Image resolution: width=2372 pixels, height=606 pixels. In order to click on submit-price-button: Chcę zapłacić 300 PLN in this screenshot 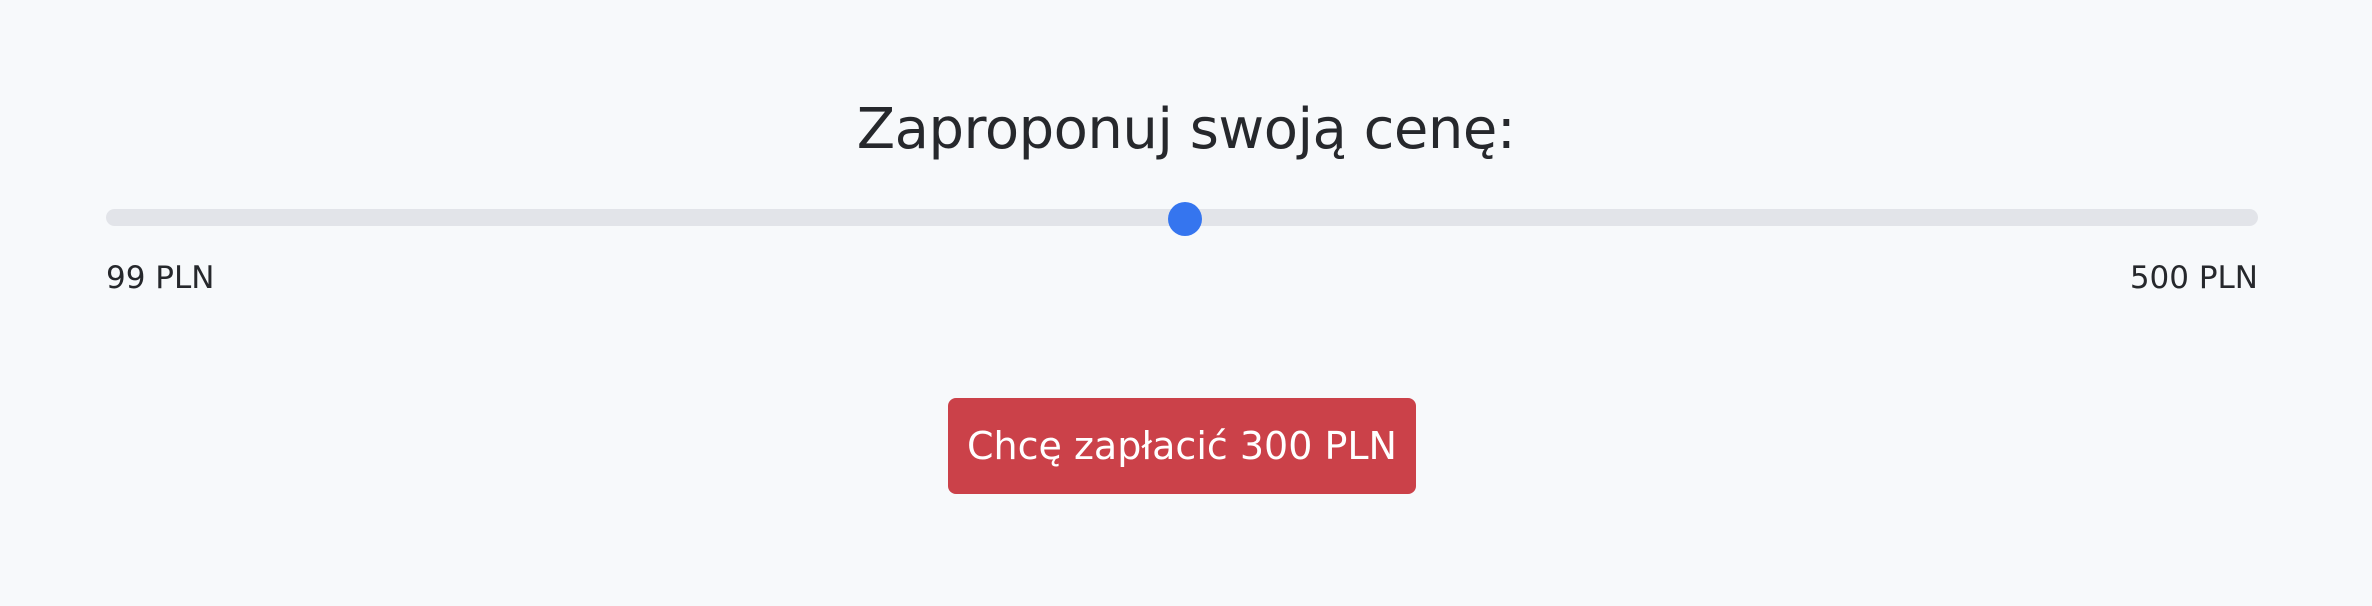, I will do `click(1182, 446)`.